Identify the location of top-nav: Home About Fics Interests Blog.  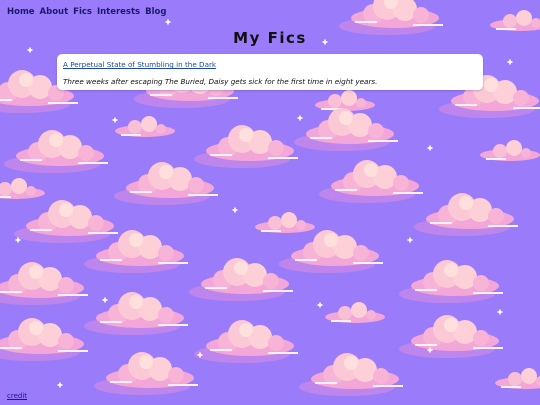
(87, 12).